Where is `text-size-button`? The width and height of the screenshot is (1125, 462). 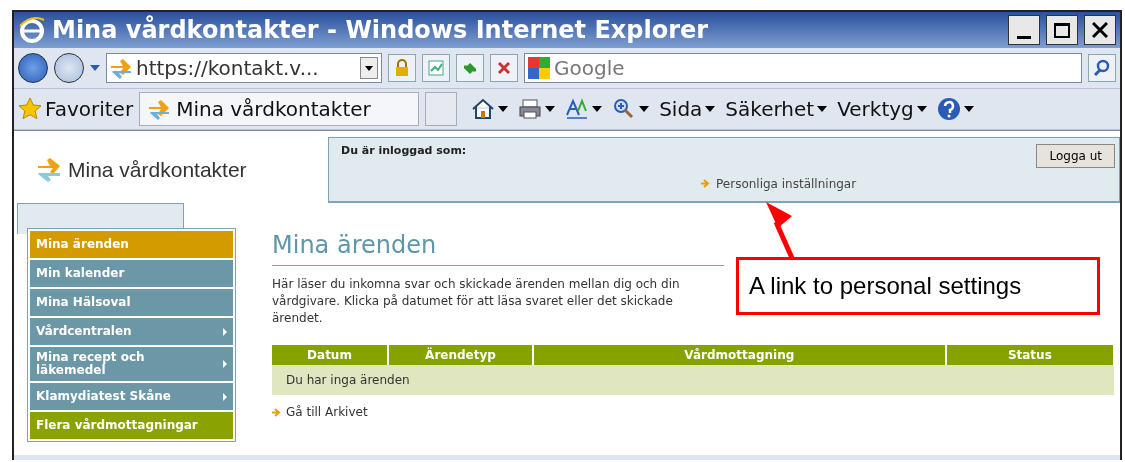 text-size-button is located at coordinates (584, 109).